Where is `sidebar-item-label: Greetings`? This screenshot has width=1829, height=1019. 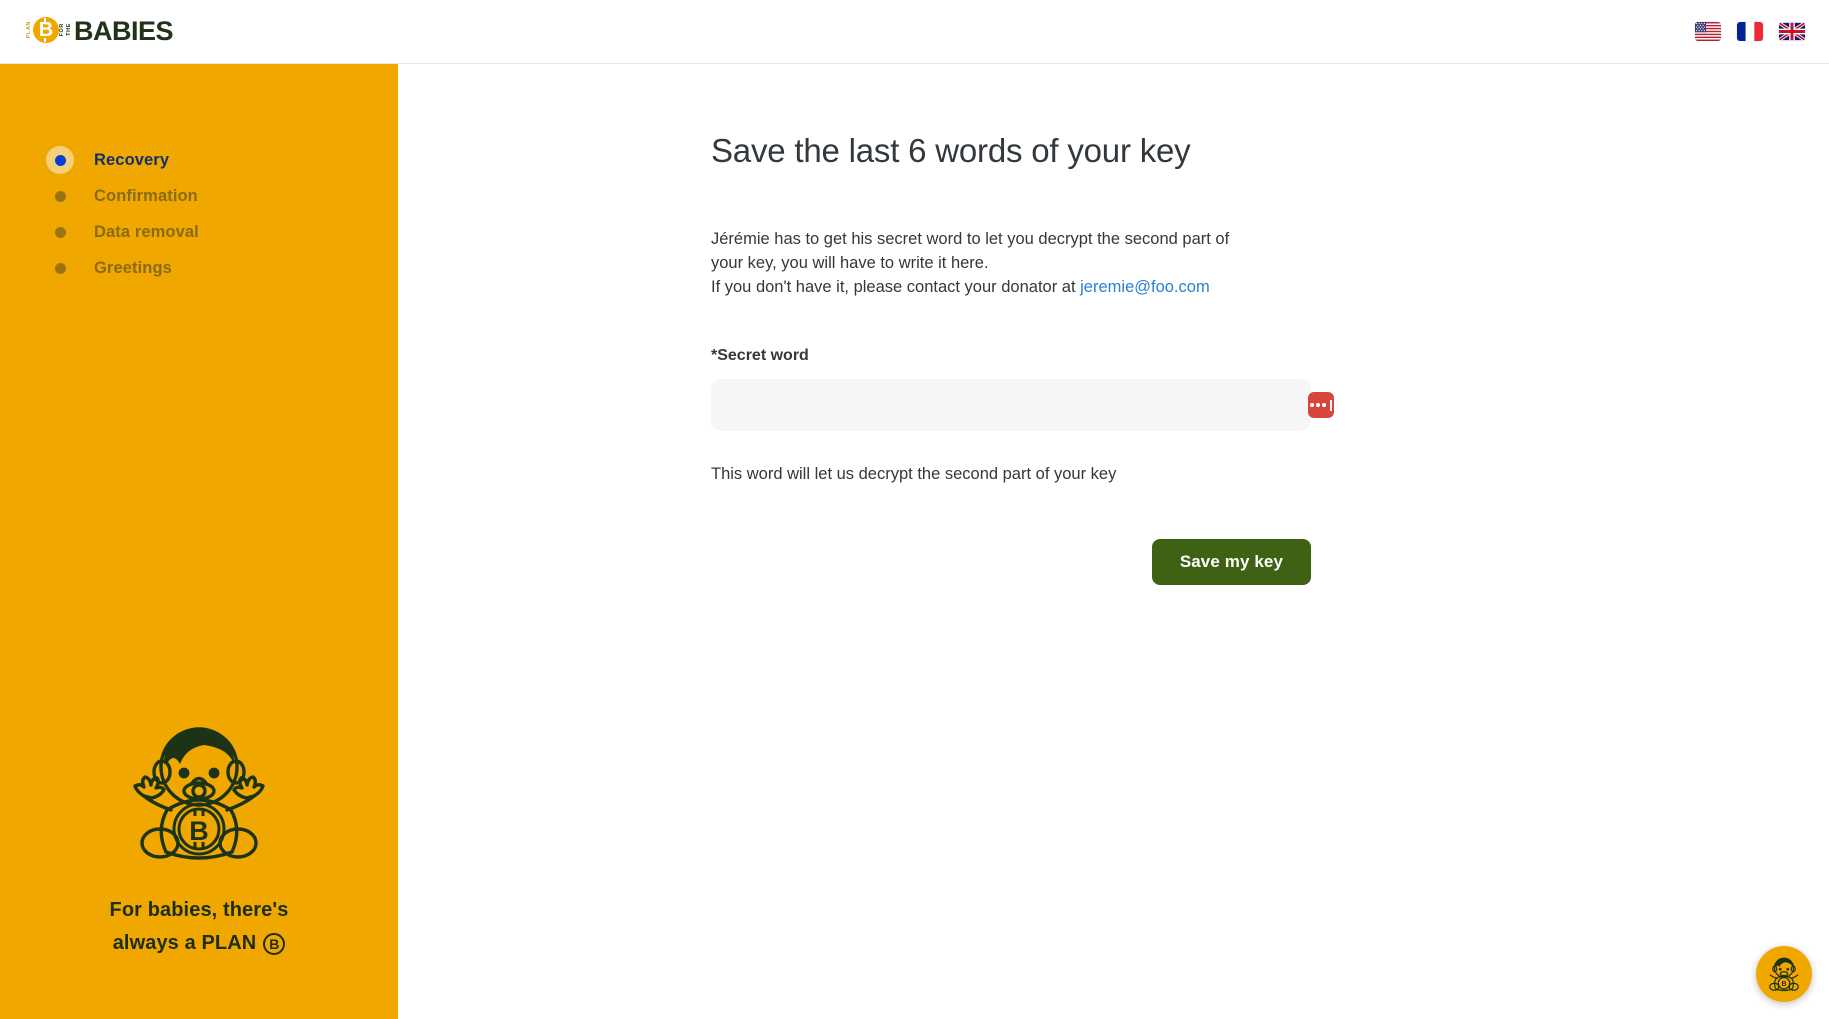 sidebar-item-label: Greetings is located at coordinates (133, 267).